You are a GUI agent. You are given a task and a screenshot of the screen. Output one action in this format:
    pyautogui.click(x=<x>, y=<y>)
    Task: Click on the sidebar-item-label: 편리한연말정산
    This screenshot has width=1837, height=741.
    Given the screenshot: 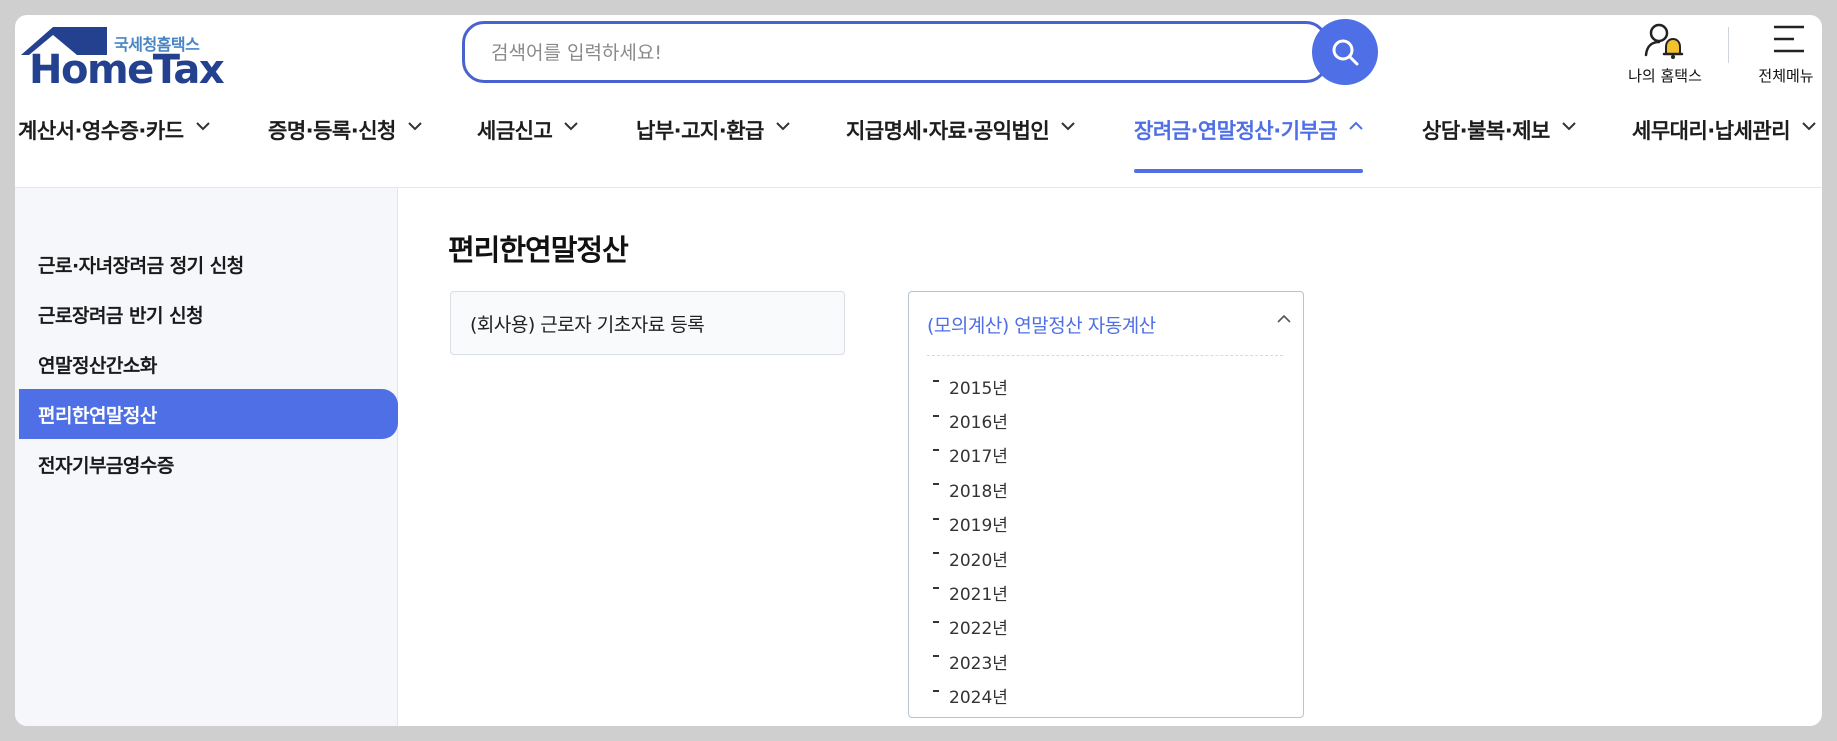 What is the action you would take?
    pyautogui.click(x=97, y=415)
    